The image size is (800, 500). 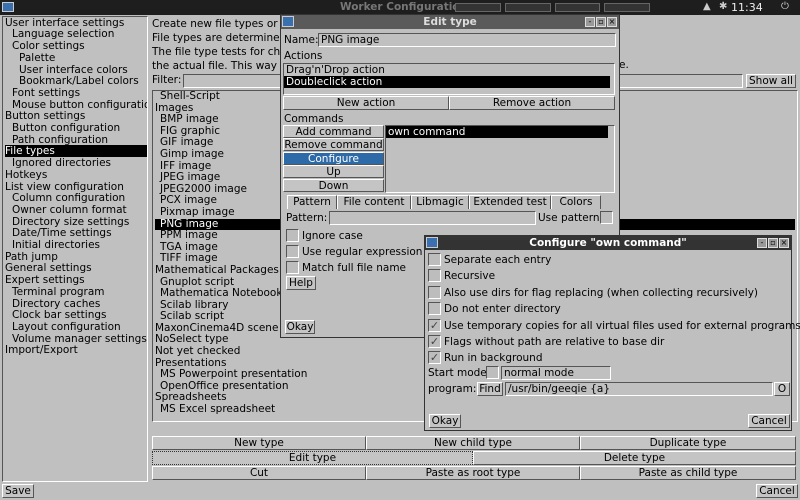 What do you see at coordinates (76, 151) in the screenshot?
I see `sidebar-item: File types` at bounding box center [76, 151].